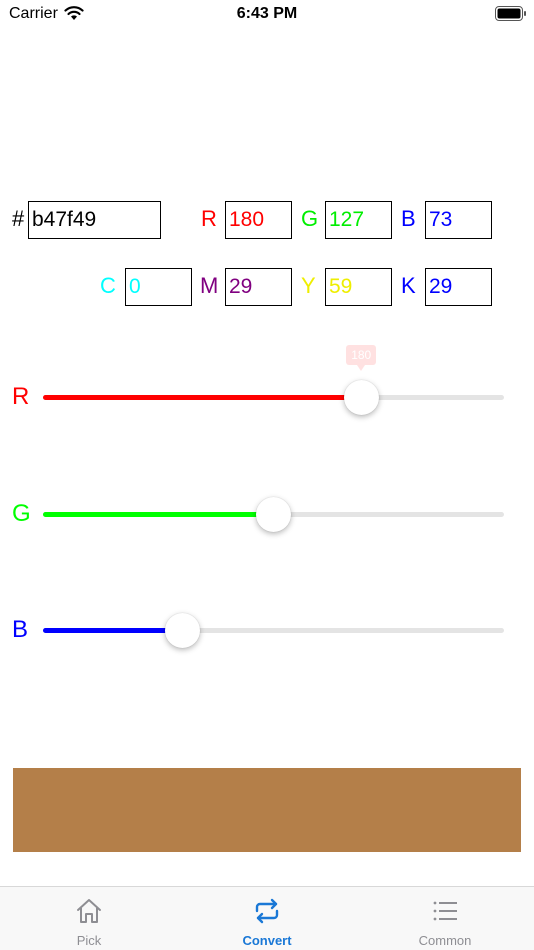  I want to click on blue-slider, so click(273, 630).